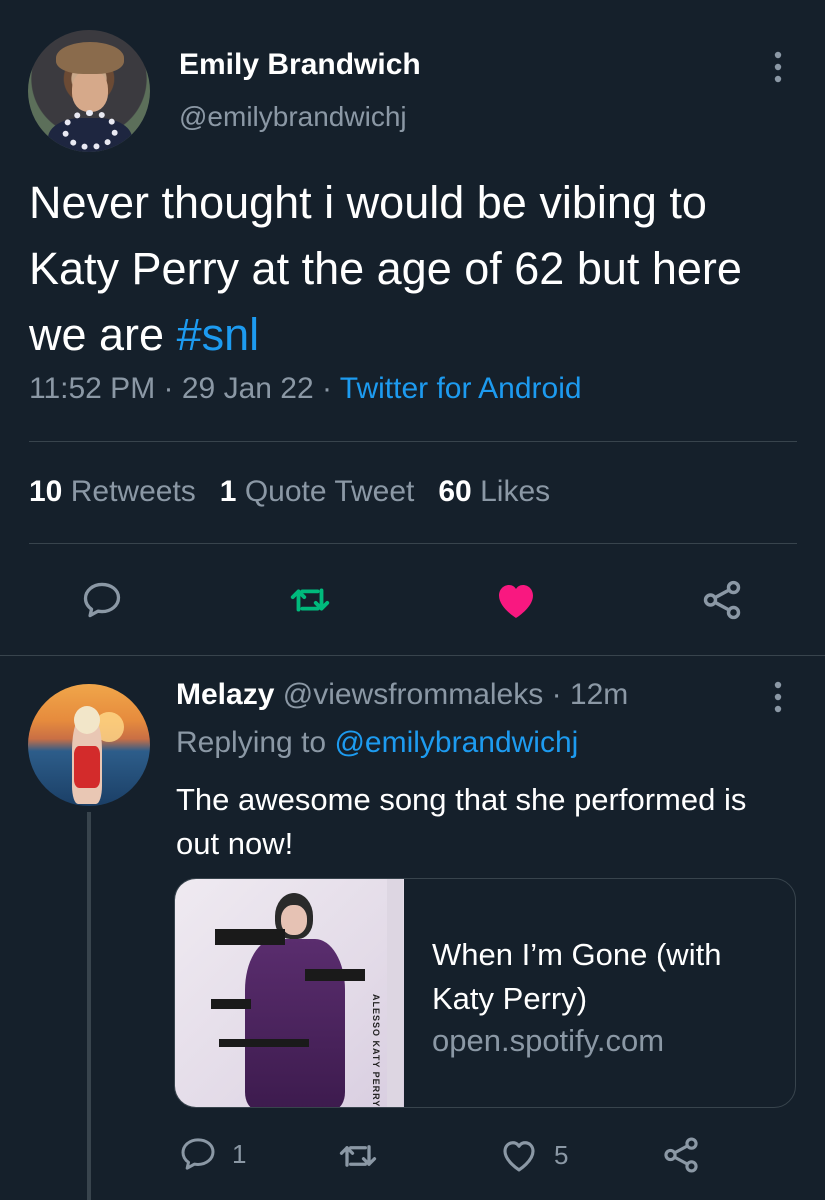  I want to click on card-title: When I’m Gone (with Katy Perry), so click(577, 976).